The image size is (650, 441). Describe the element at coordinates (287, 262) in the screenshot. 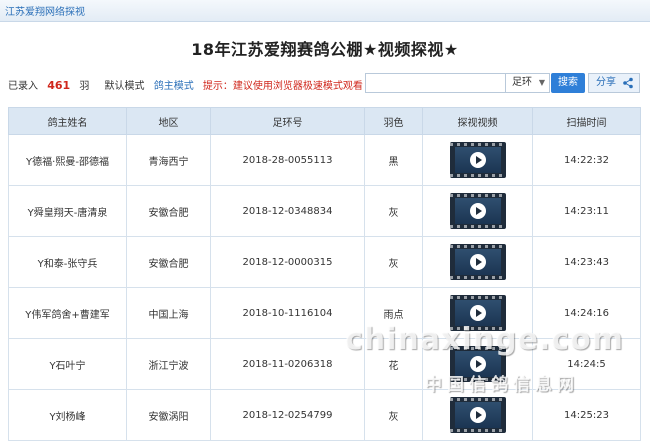

I see `ring-cell: 2018-12-0000315` at that location.